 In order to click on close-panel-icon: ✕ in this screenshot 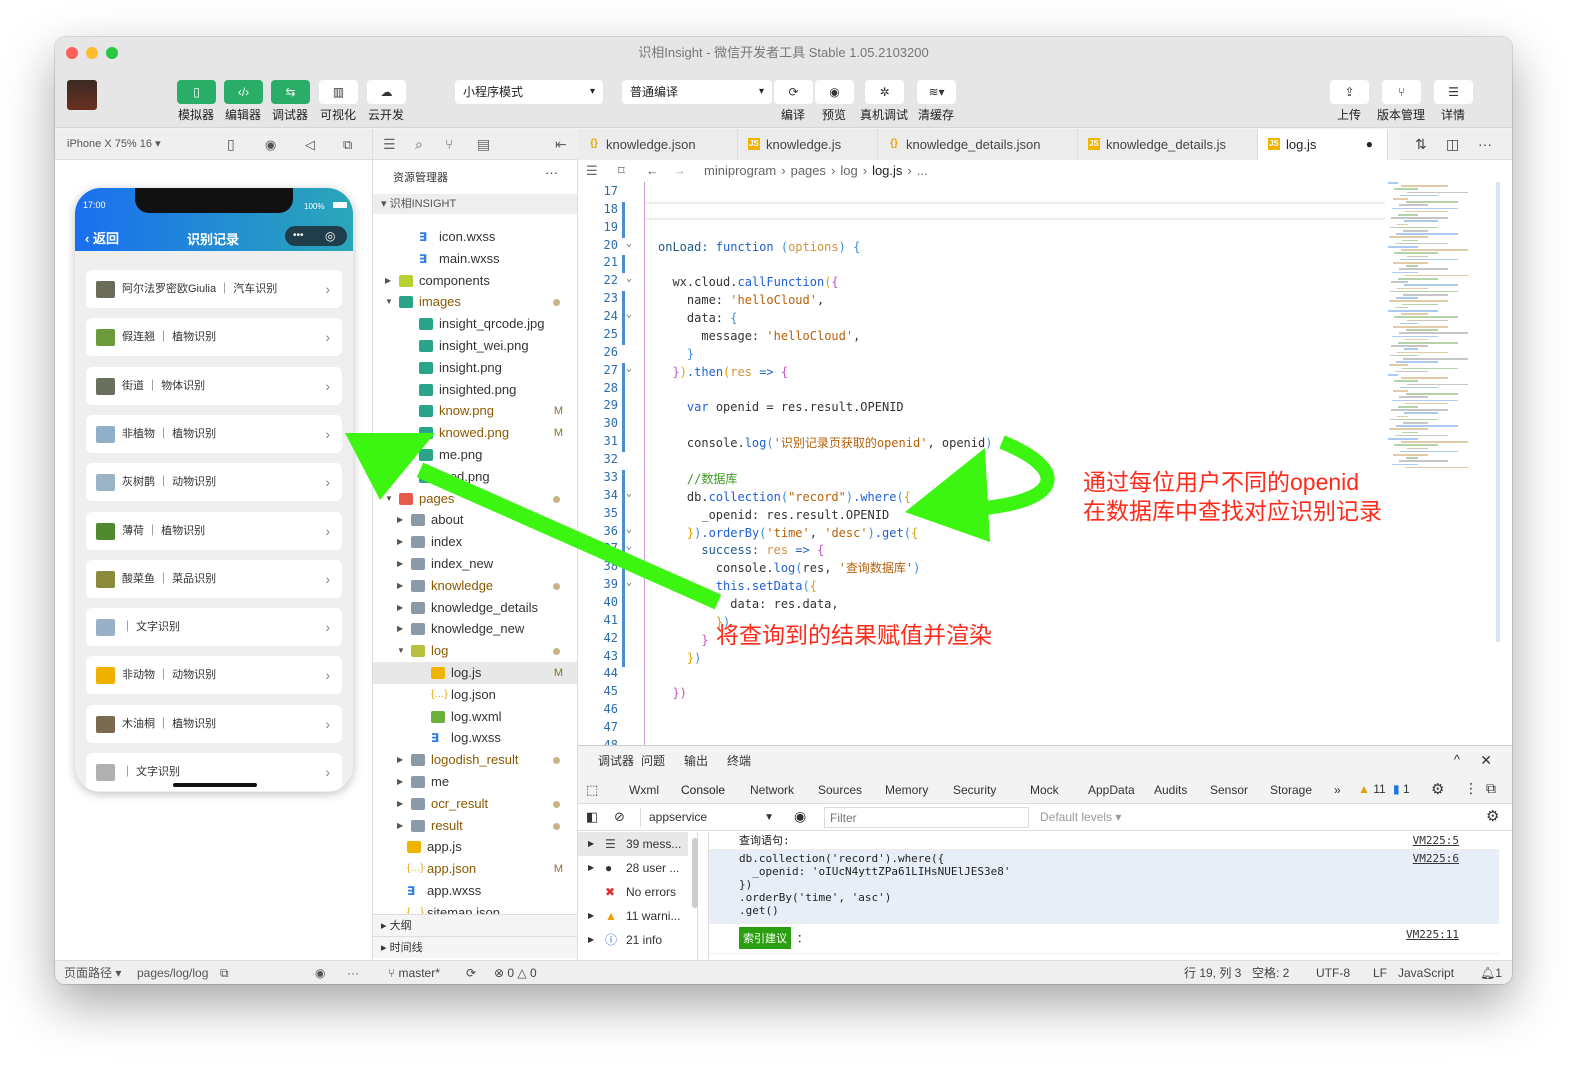, I will do `click(1486, 760)`.